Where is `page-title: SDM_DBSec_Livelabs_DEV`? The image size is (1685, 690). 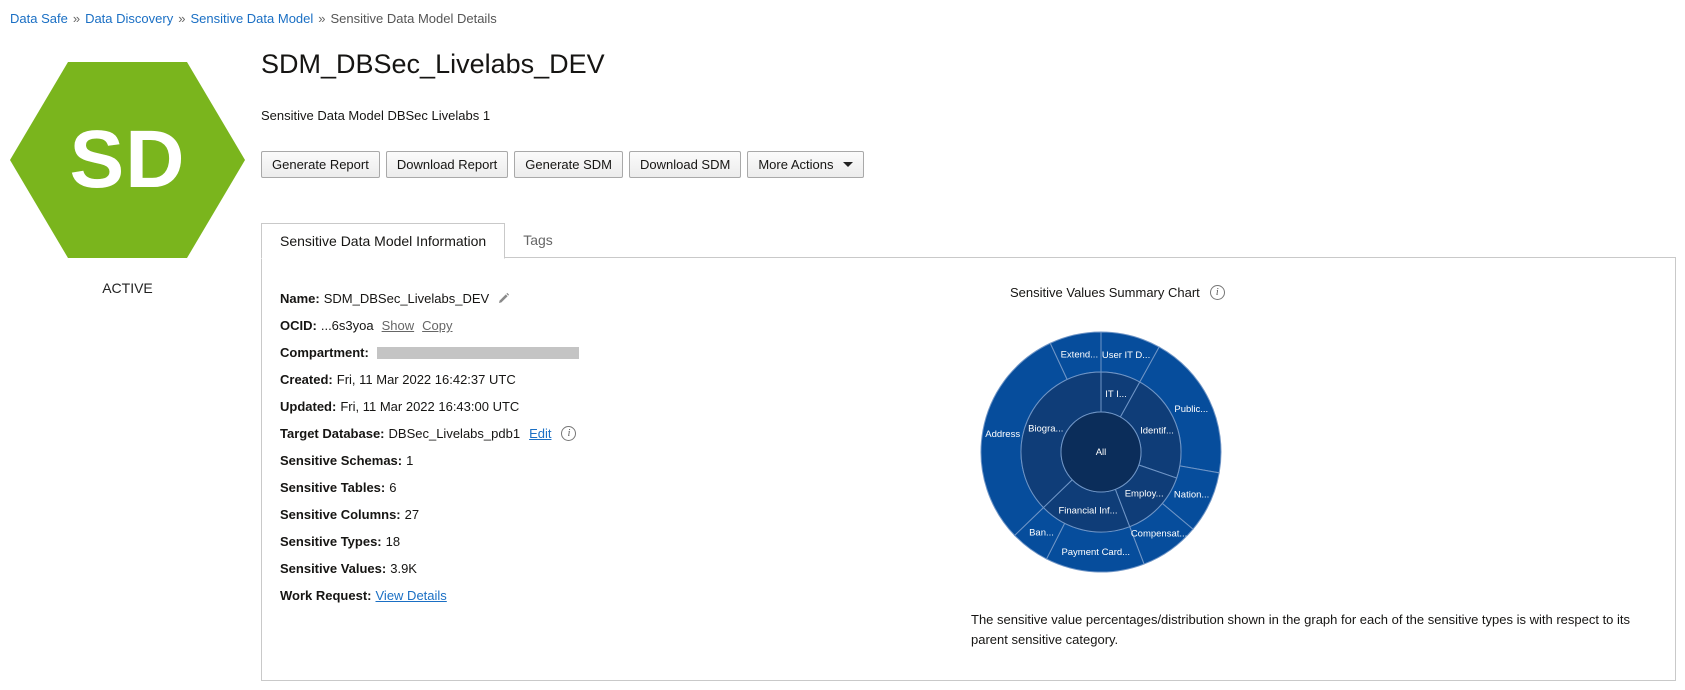 page-title: SDM_DBSec_Livelabs_DEV is located at coordinates (433, 64).